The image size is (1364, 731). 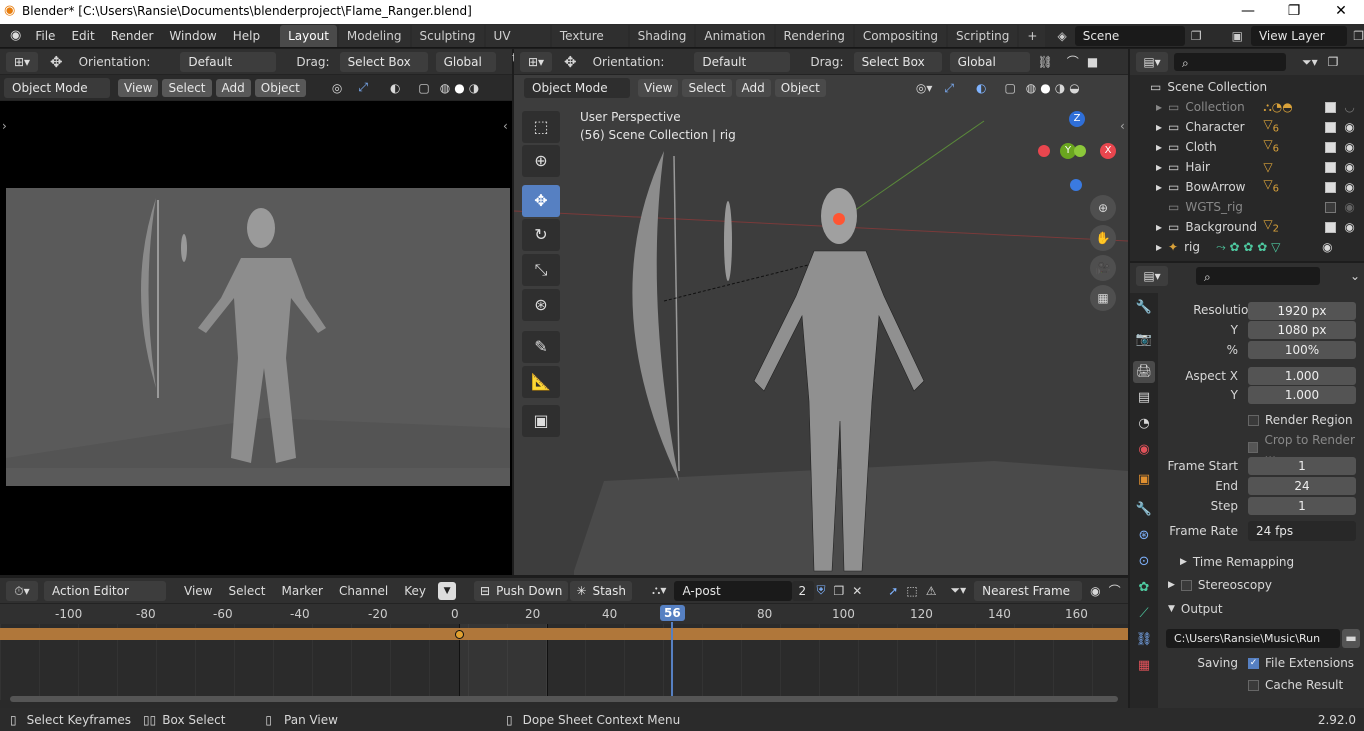 What do you see at coordinates (1247, 107) in the screenshot?
I see `outliner-item-collection: ▸ ▭ Collection ⛬◔◓ ◡` at bounding box center [1247, 107].